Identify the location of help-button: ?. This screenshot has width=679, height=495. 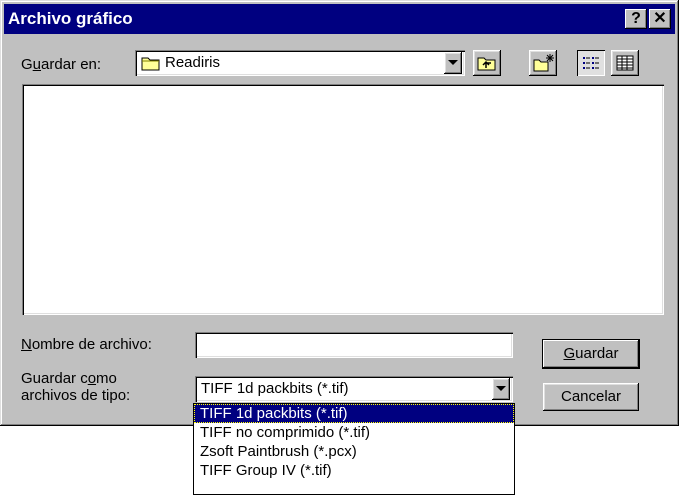
(636, 19).